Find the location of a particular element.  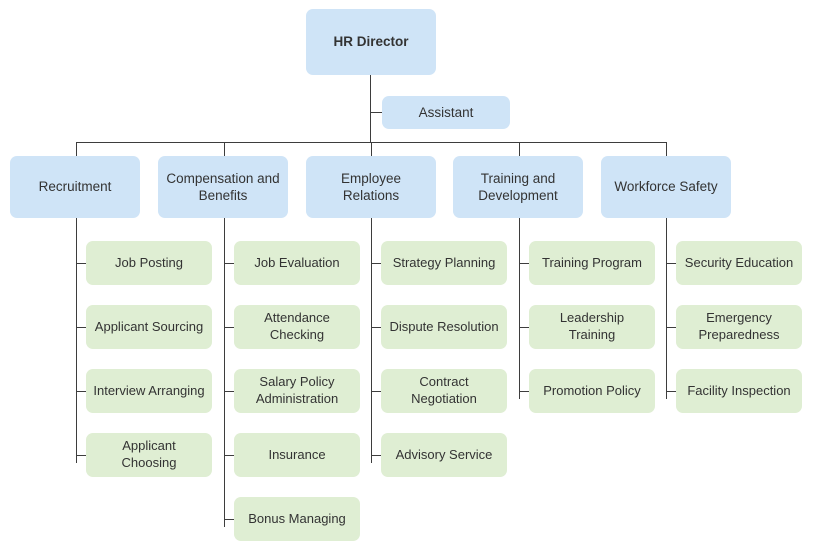

connector-root-stem is located at coordinates (370, 109).